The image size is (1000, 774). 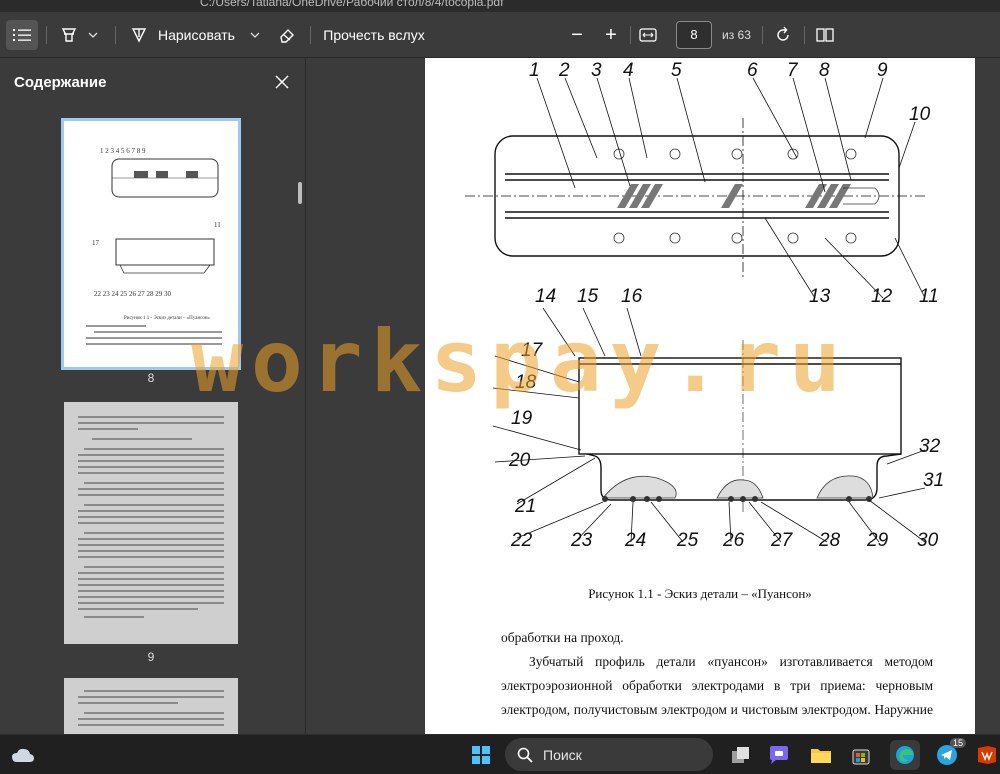 I want to click on cloud-icon, so click(x=23, y=755).